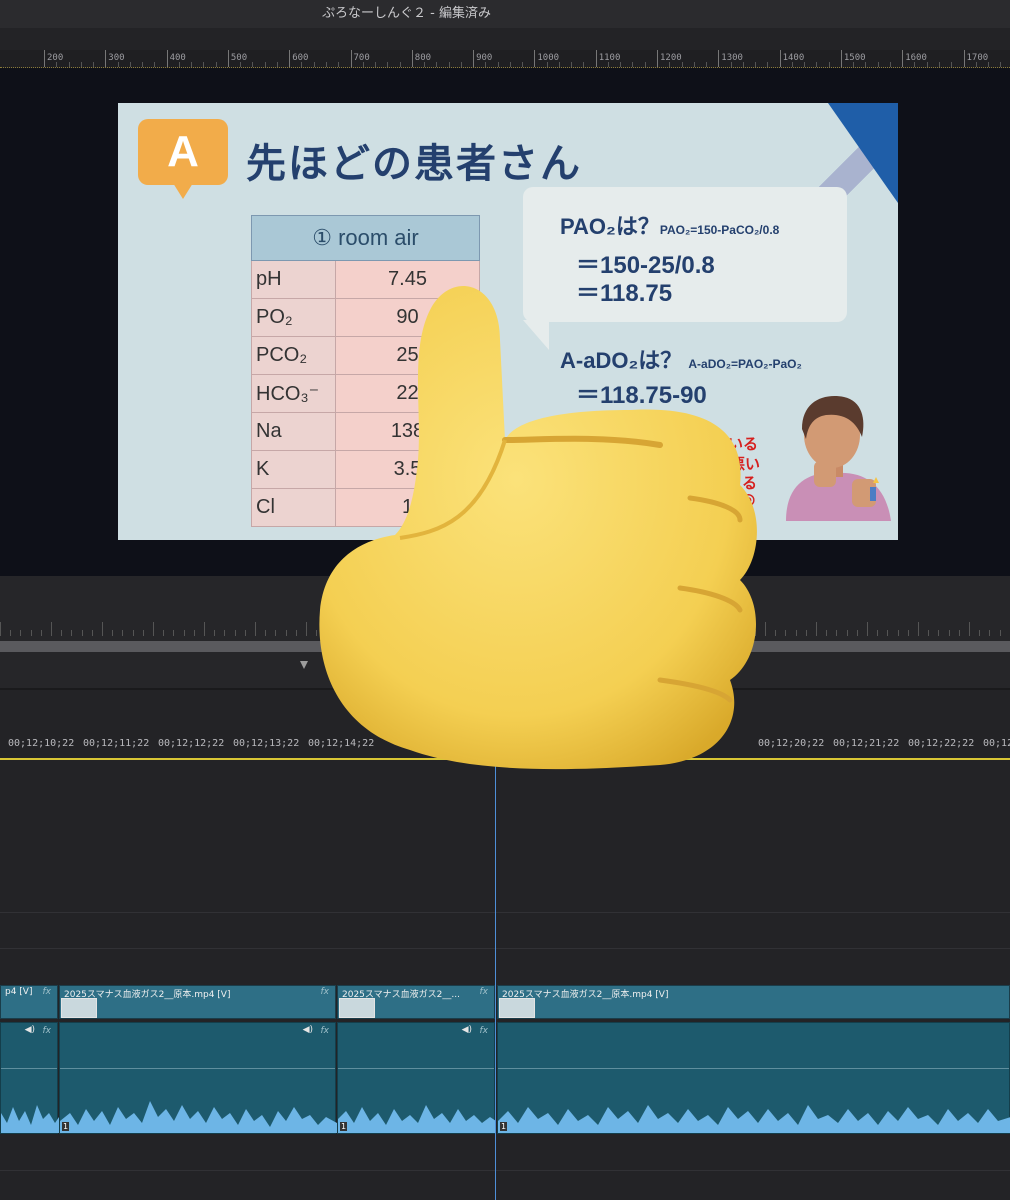  I want to click on audio-clip: 1, so click(753, 1078).